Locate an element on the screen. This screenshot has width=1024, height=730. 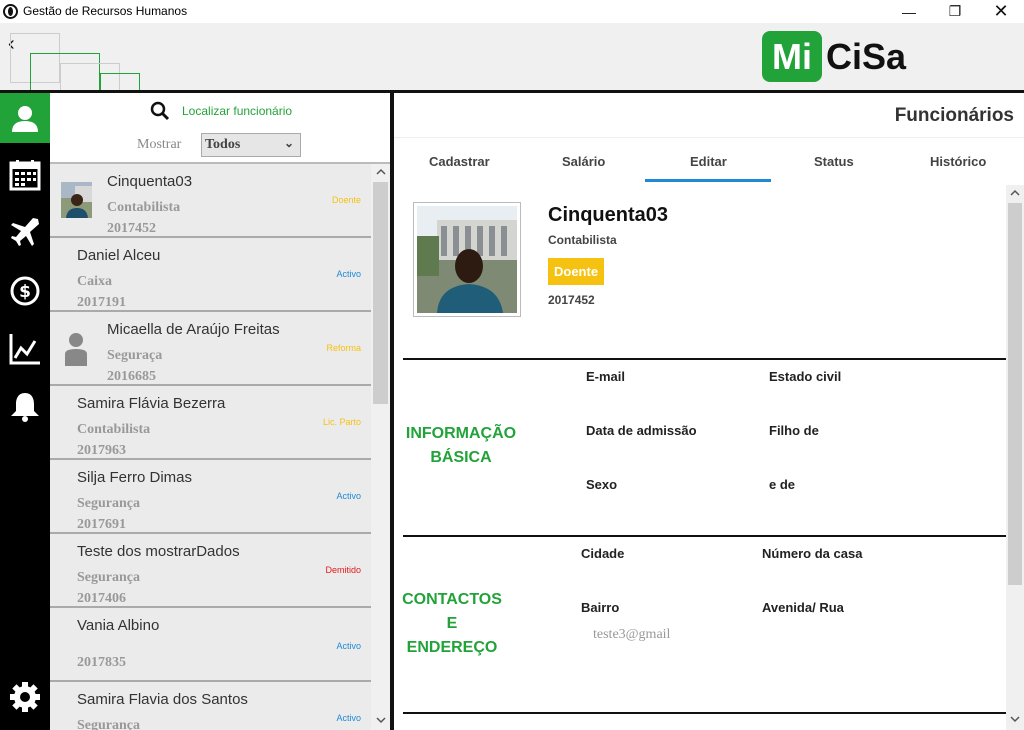
nav-statistics is located at coordinates (25, 349).